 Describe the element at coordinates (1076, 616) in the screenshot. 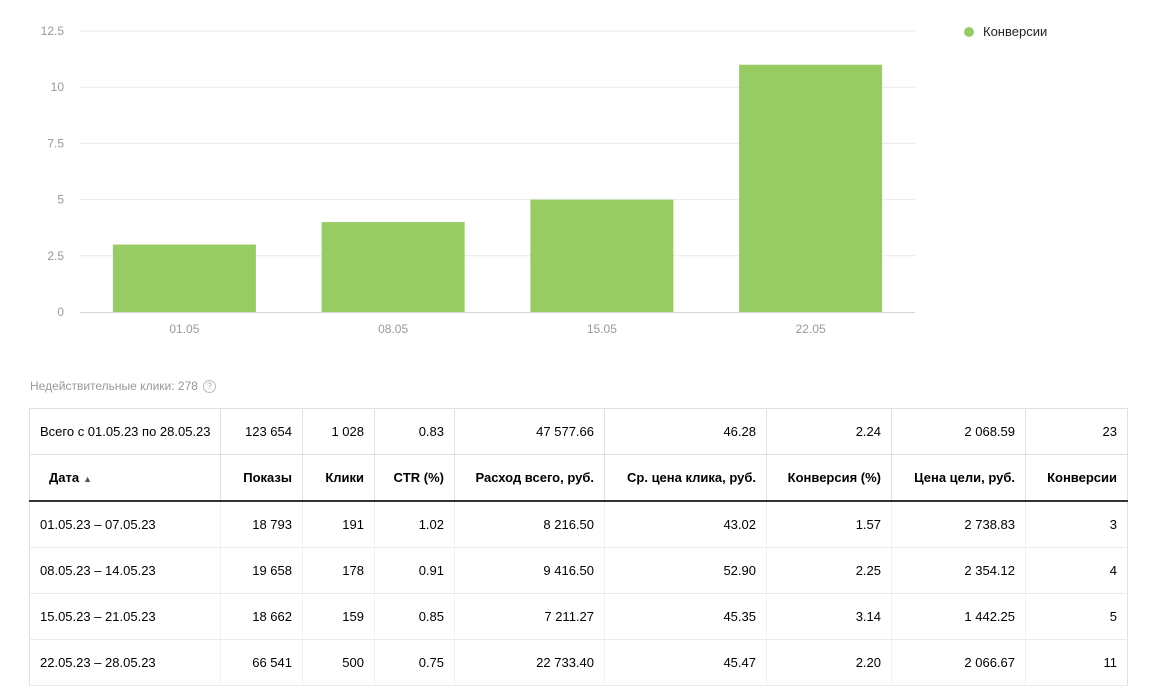

I see `table-cell: 5` at that location.